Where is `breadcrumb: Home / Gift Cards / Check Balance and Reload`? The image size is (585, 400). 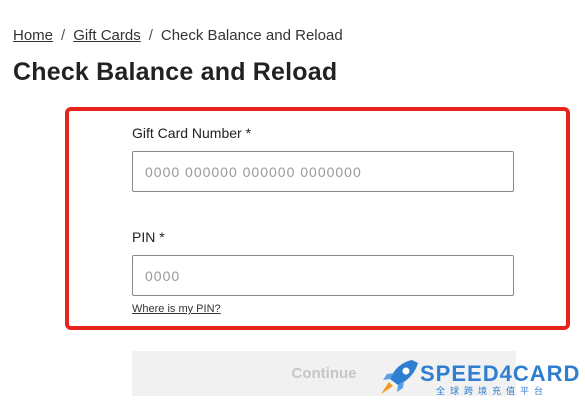 breadcrumb: Home / Gift Cards / Check Balance and Reload is located at coordinates (178, 35).